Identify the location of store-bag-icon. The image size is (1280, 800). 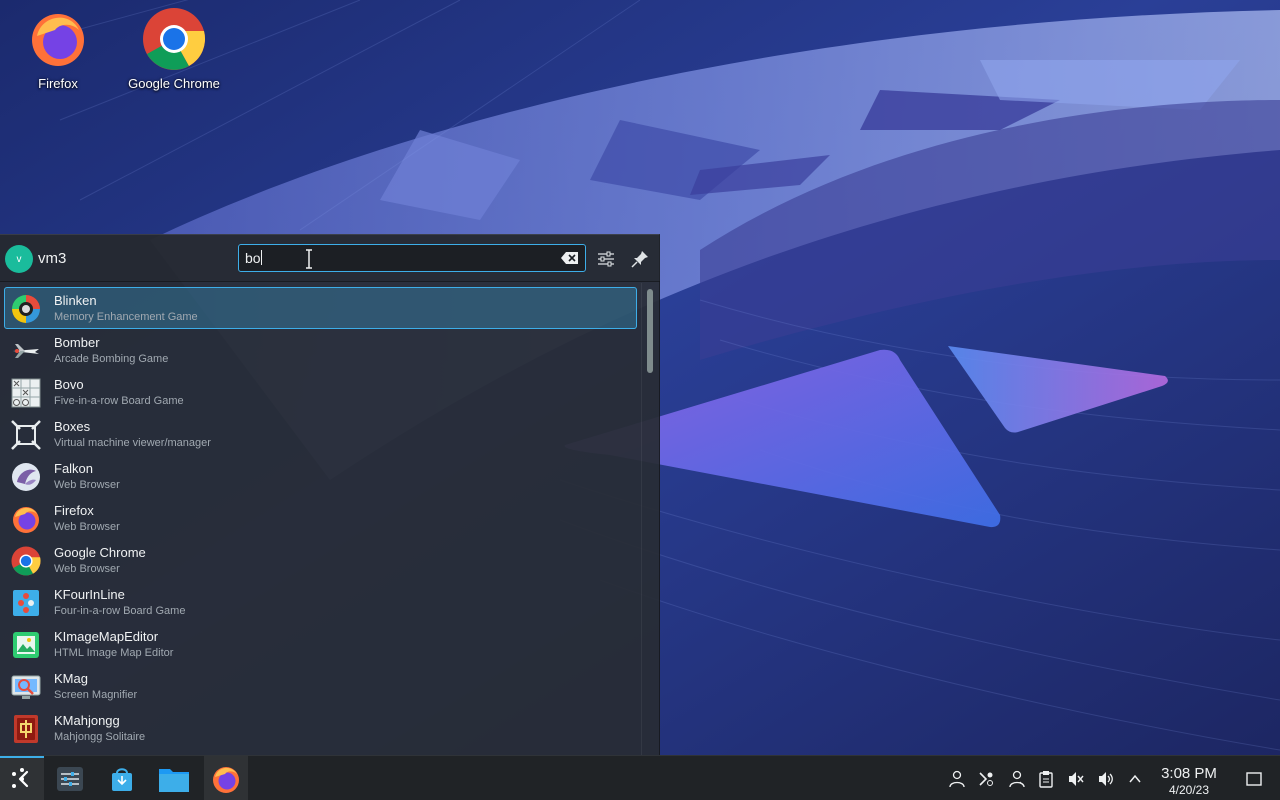
(122, 779).